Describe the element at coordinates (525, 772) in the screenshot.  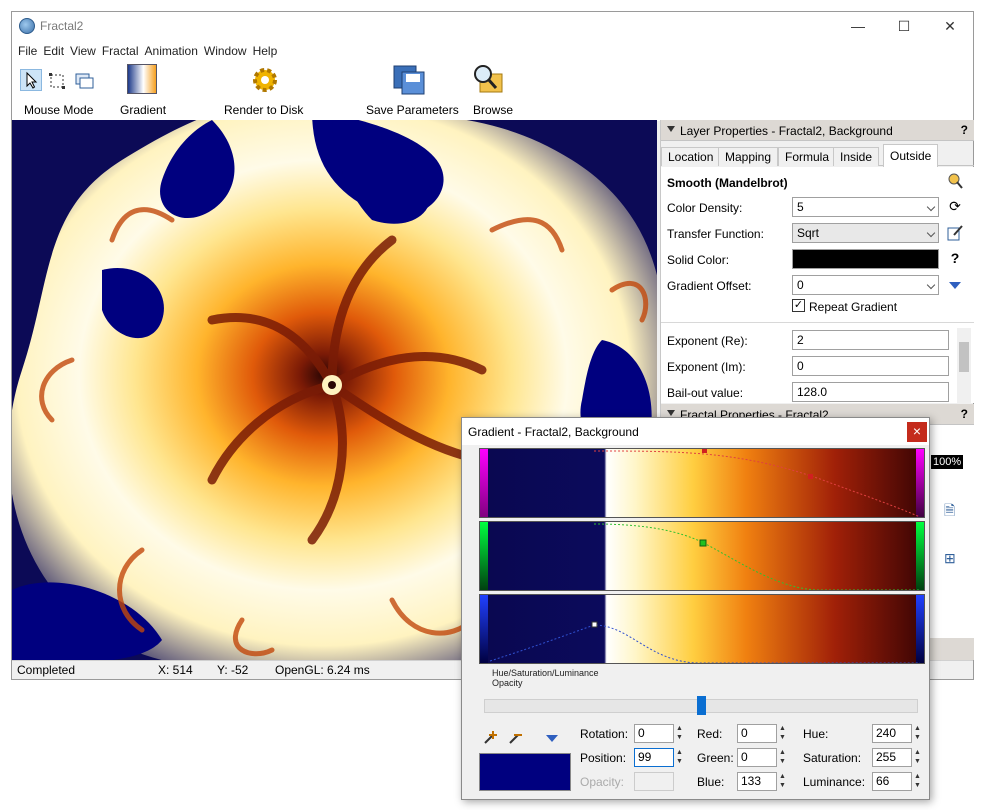
I see `current-color-swatch` at that location.